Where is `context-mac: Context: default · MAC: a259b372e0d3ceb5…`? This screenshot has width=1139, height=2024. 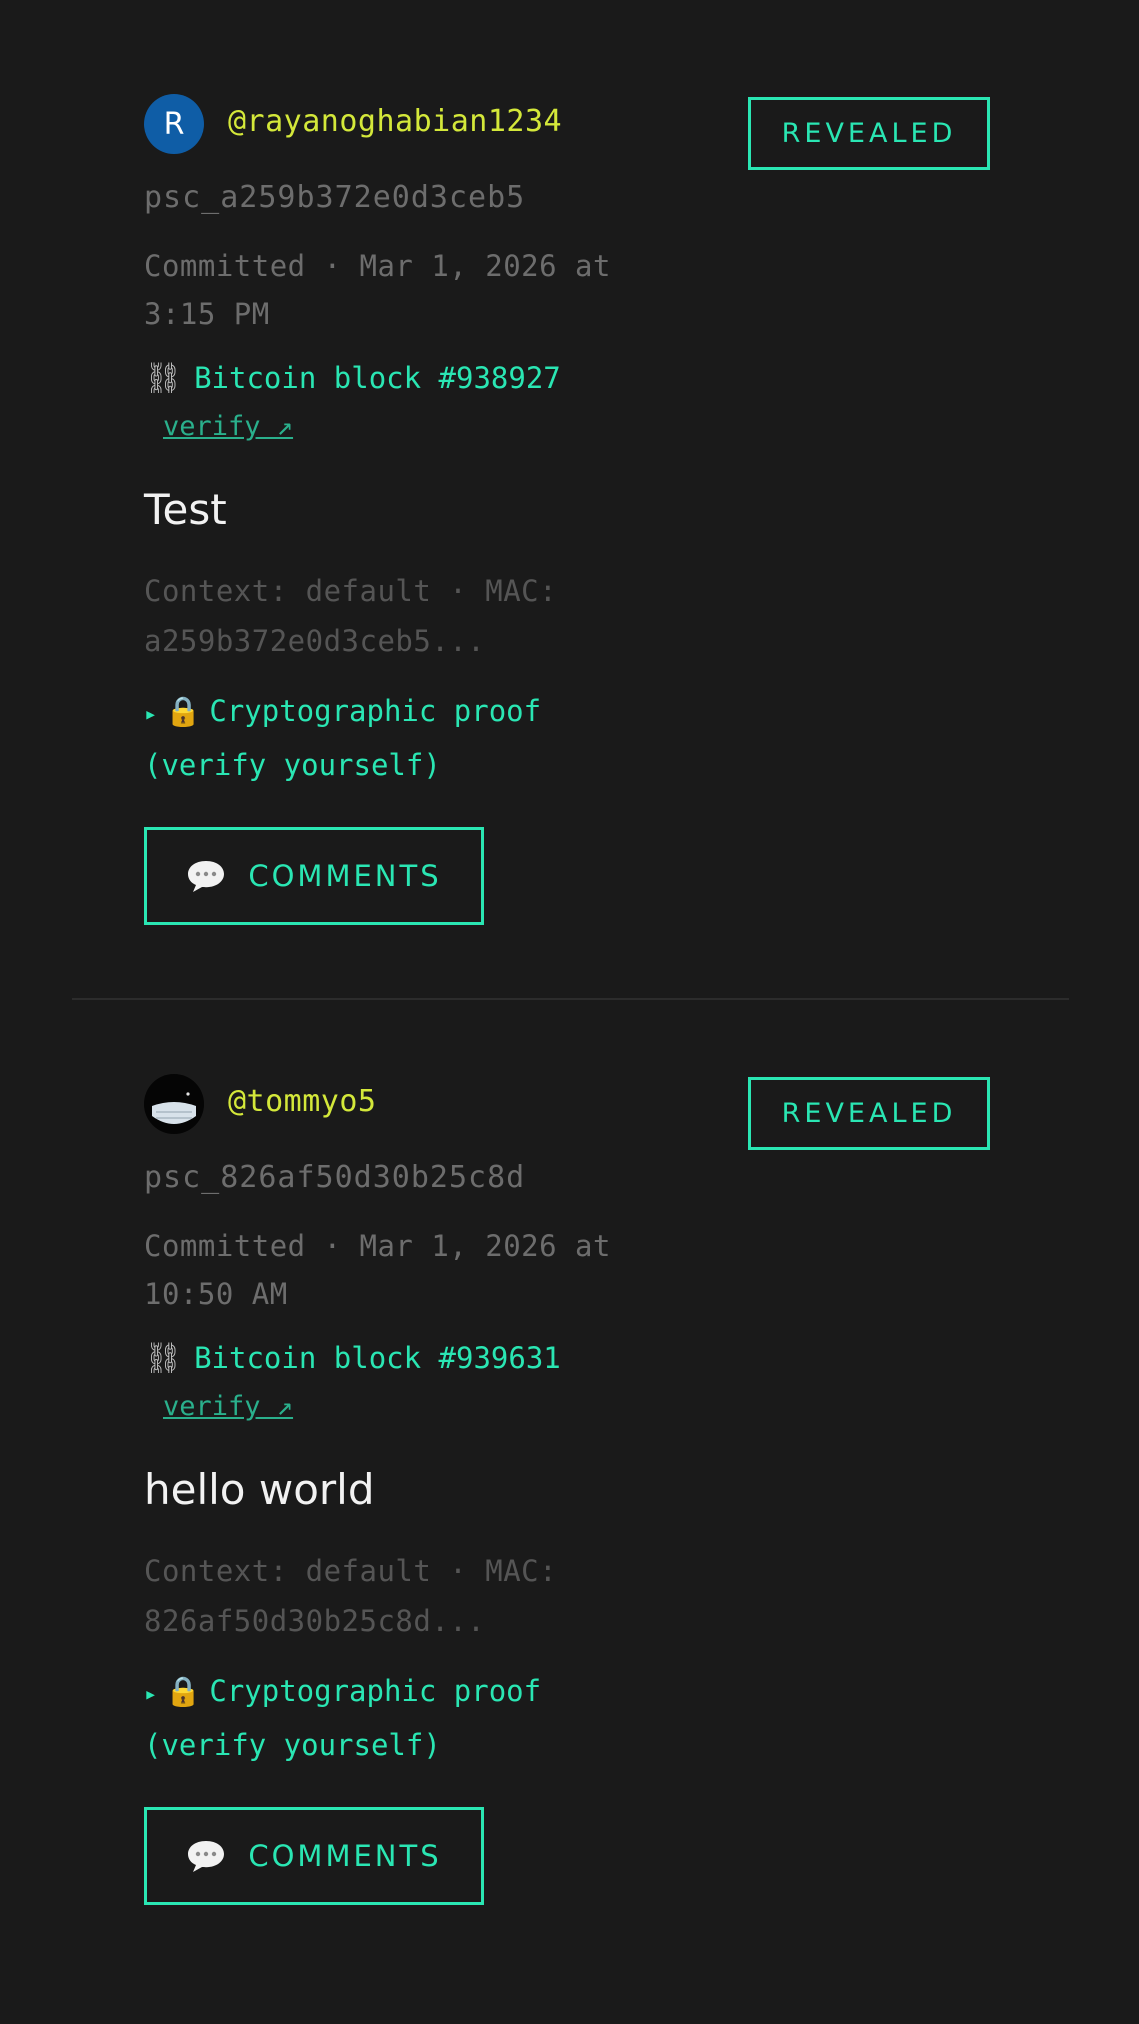
context-mac: Context: default · MAC: a259b372e0d3ceb5… is located at coordinates (351, 616).